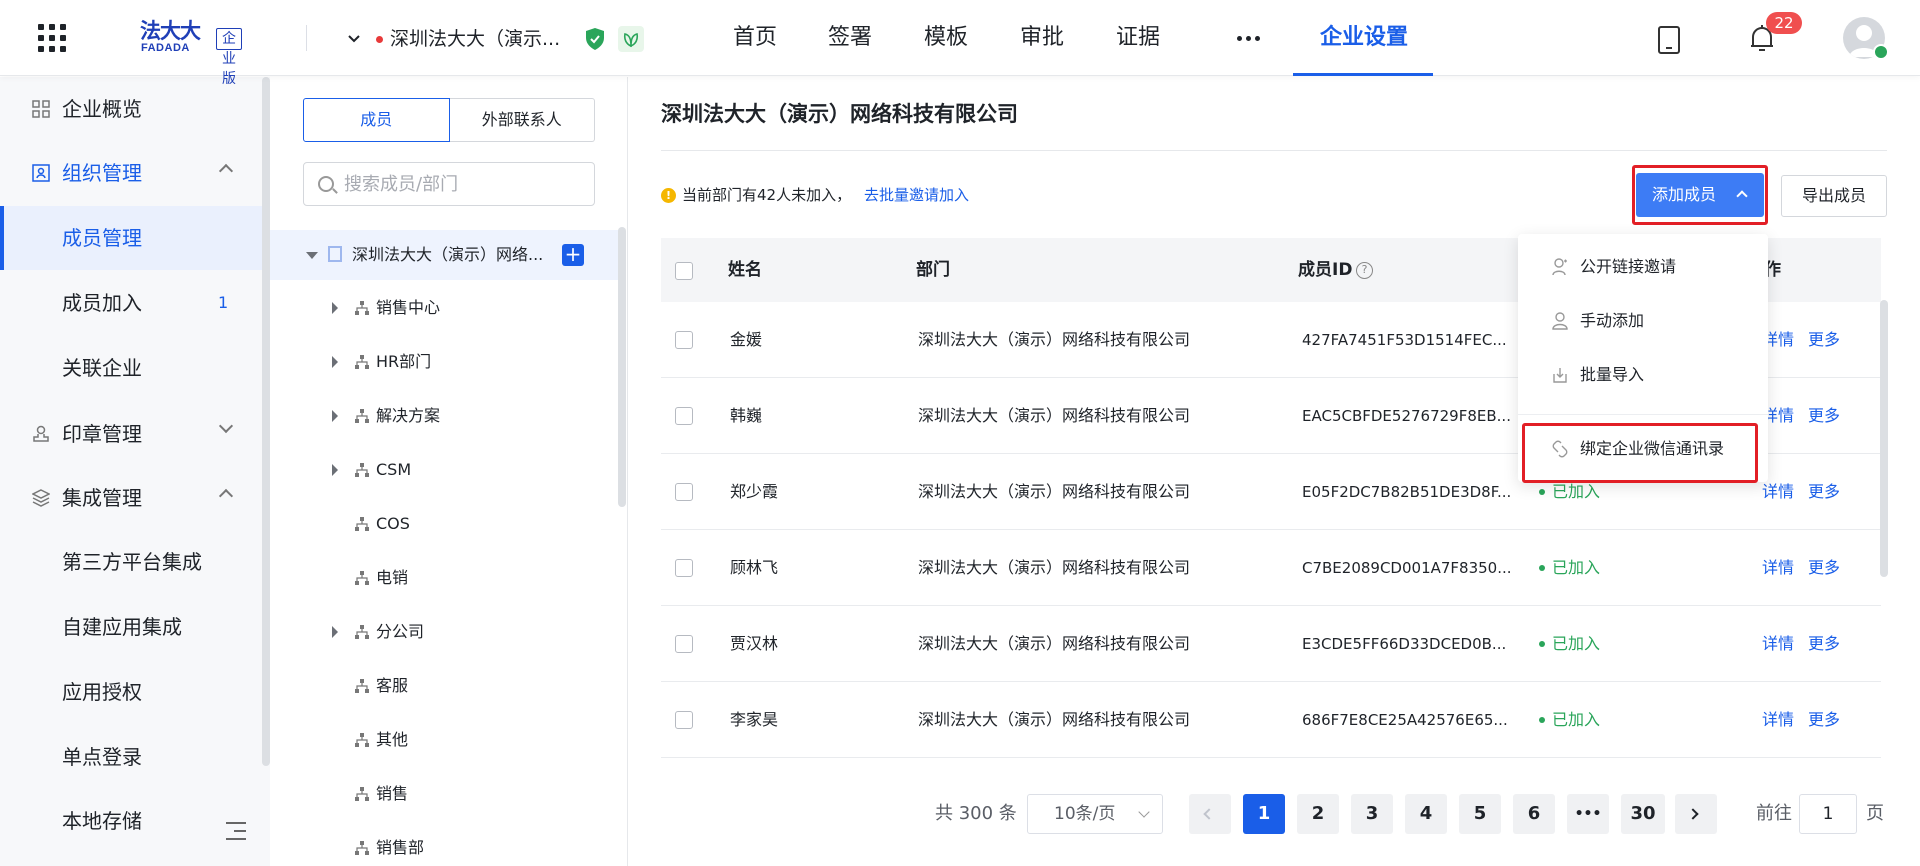 Image resolution: width=1920 pixels, height=866 pixels. I want to click on sidebar-item-sso: 单点登录, so click(131, 757).